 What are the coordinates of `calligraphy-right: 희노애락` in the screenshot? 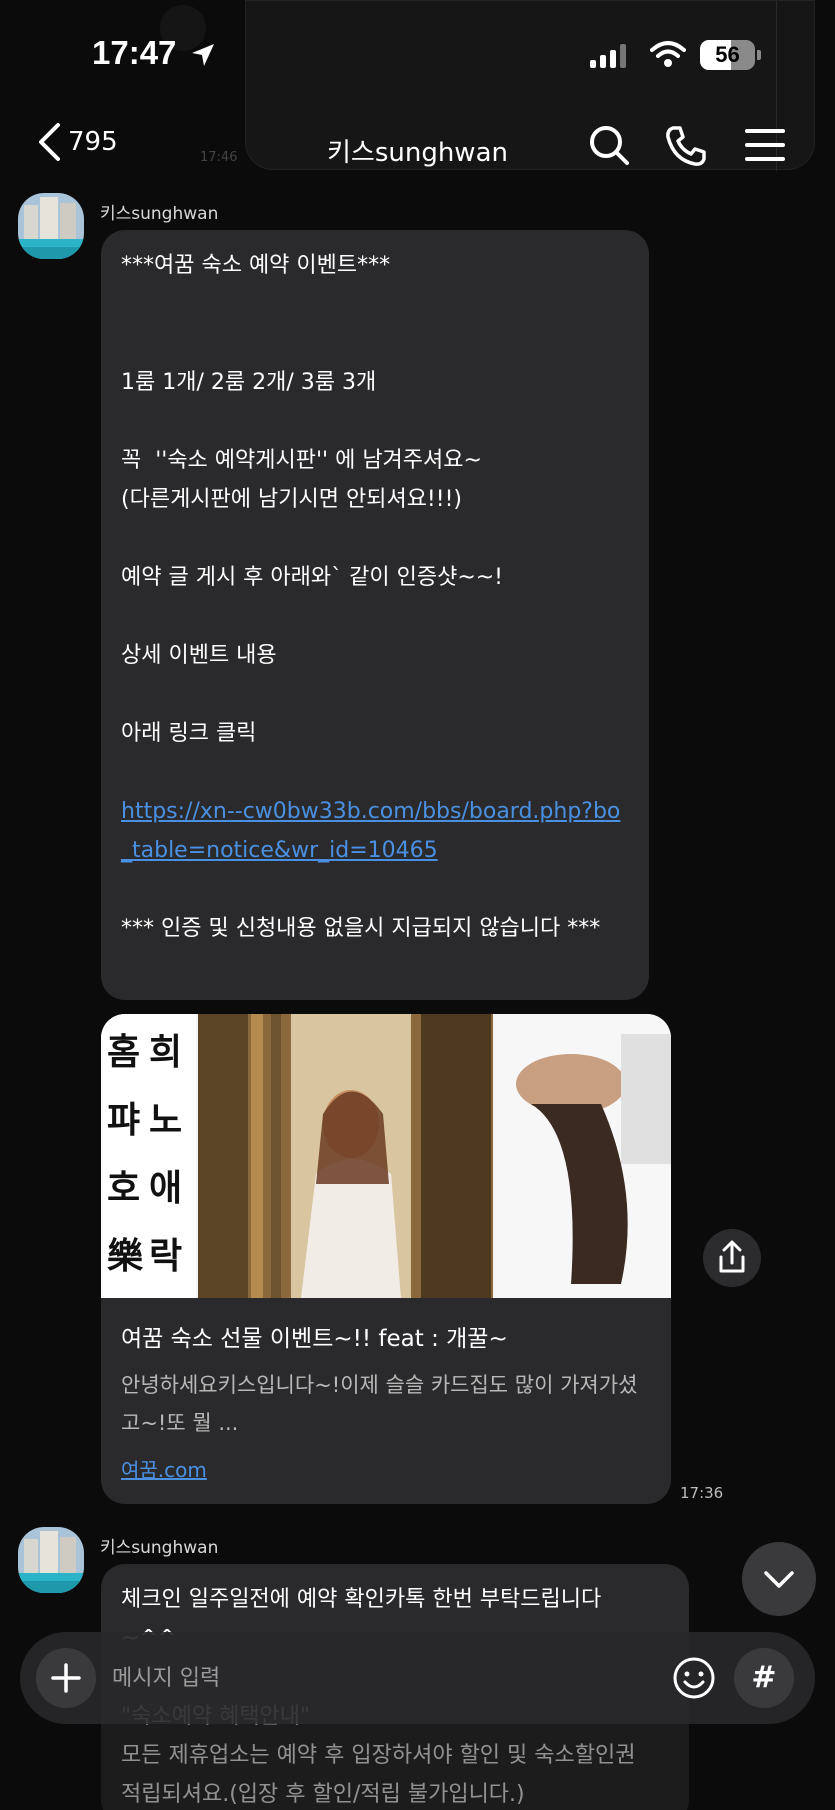 It's located at (169, 1154).